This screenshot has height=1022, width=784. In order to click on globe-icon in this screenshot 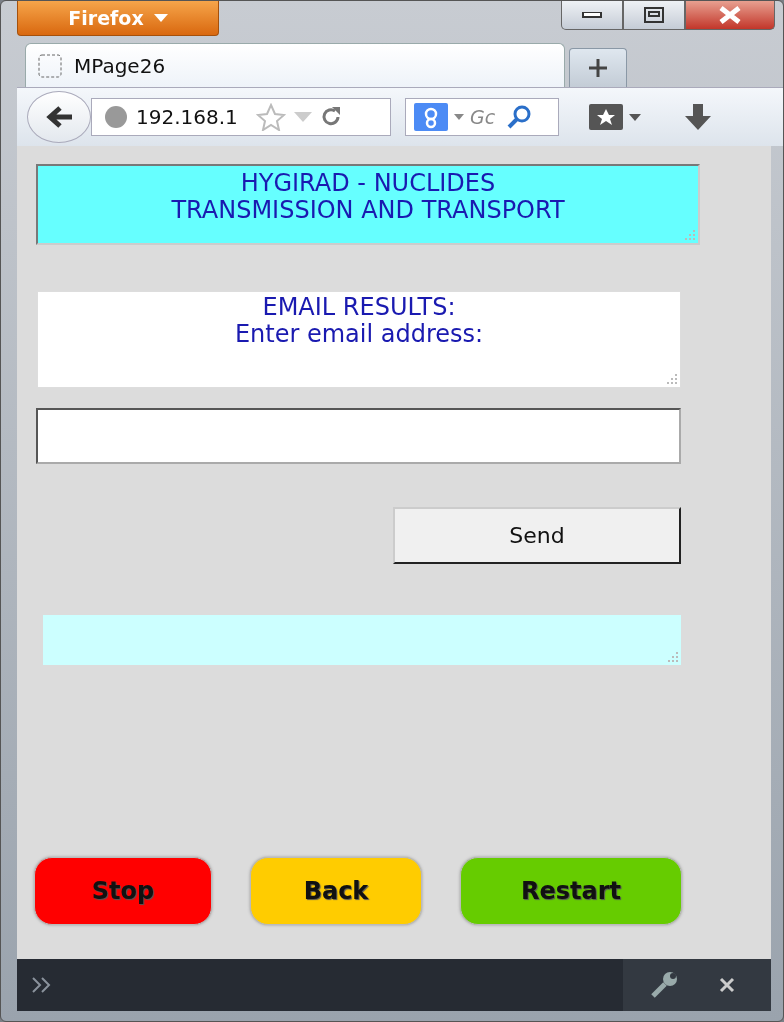, I will do `click(116, 117)`.